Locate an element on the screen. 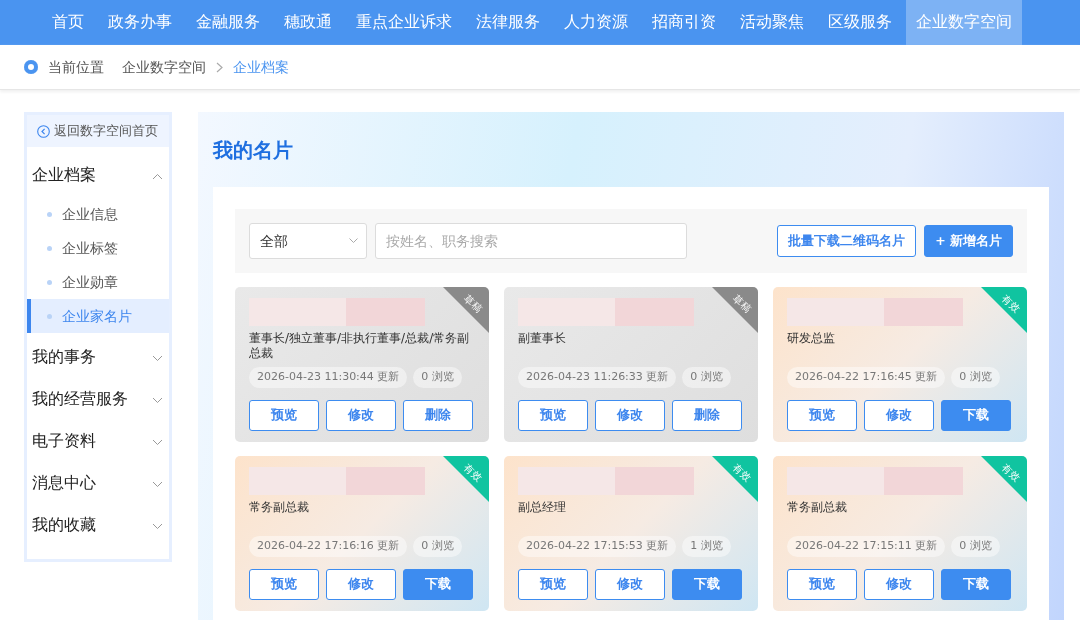 Image resolution: width=1080 pixels, height=624 pixels. sidebar-group: 我的事务 is located at coordinates (98, 358).